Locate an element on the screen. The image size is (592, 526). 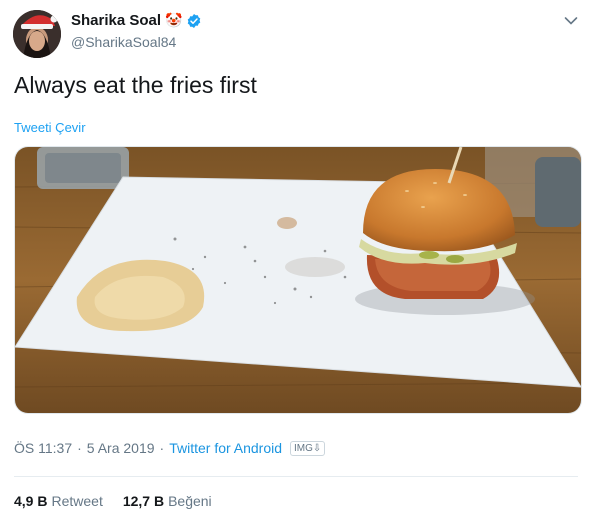
retweet-stat: 4,9 B Retweet is located at coordinates (58, 501).